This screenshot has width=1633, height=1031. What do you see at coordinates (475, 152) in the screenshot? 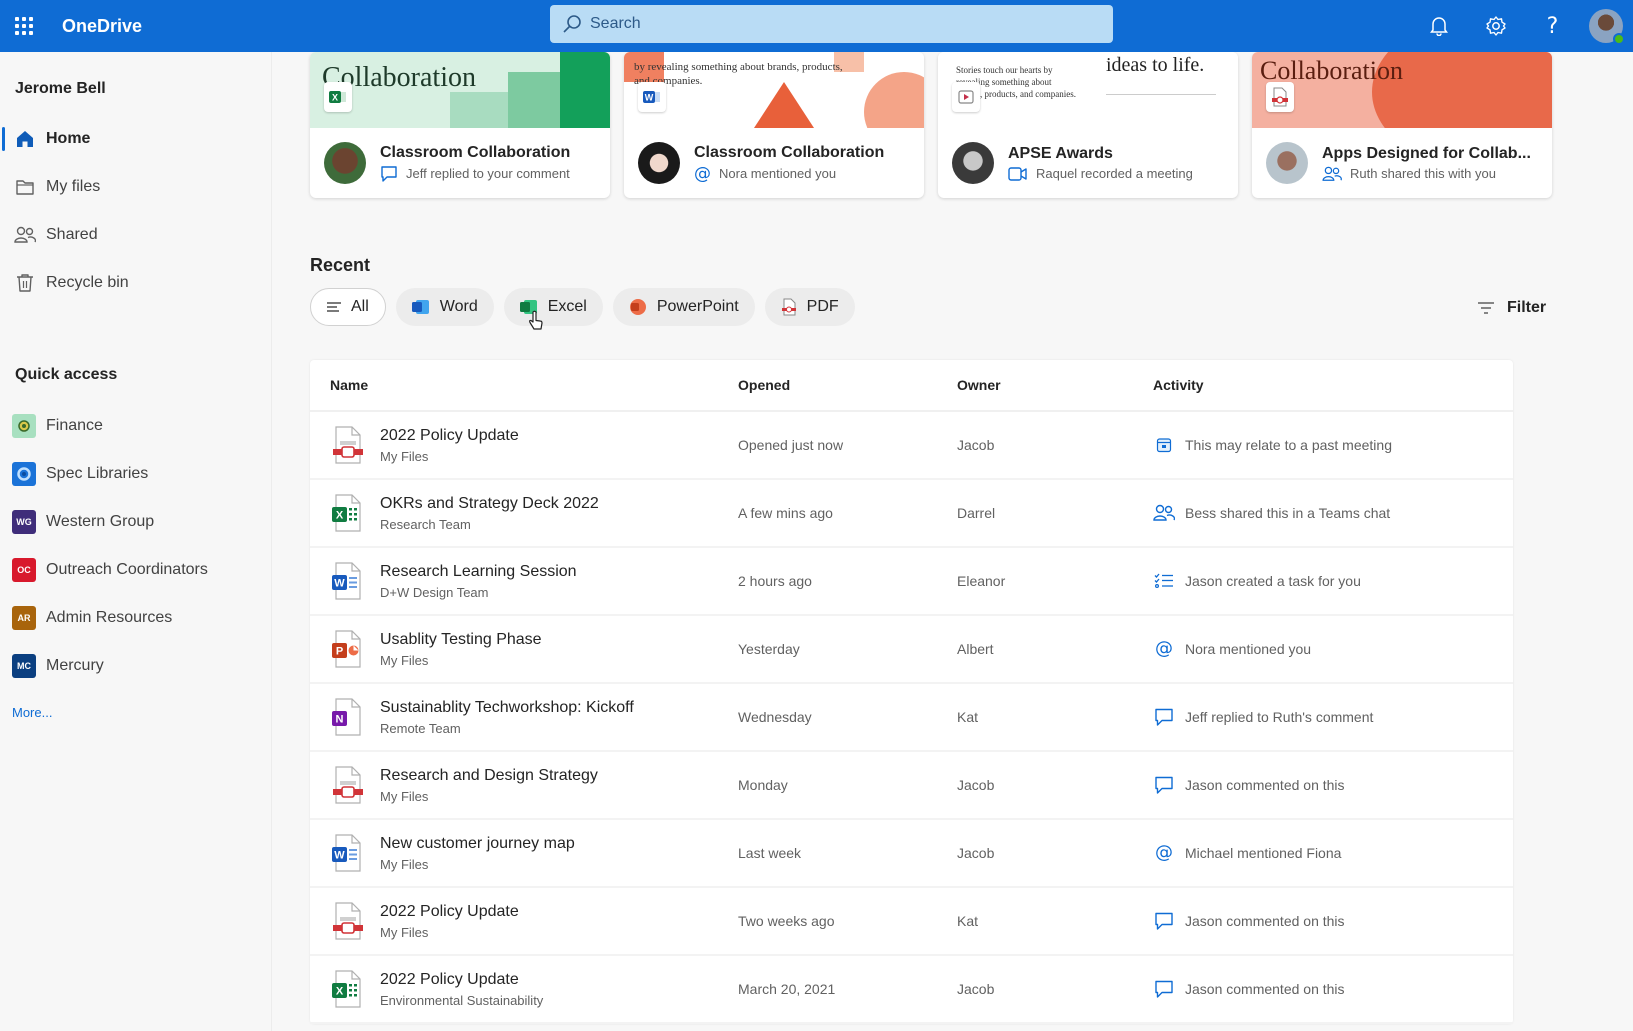
I see `card-title: Classroom Collaboration` at bounding box center [475, 152].